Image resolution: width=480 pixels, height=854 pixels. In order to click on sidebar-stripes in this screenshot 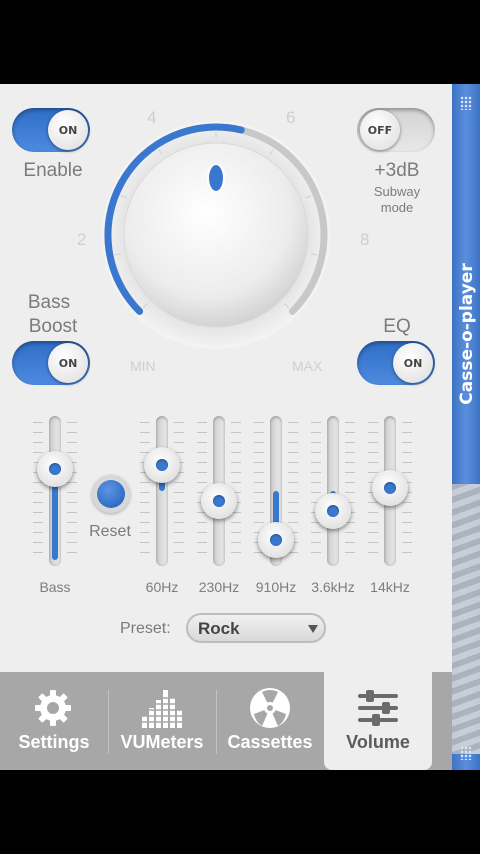, I will do `click(466, 619)`.